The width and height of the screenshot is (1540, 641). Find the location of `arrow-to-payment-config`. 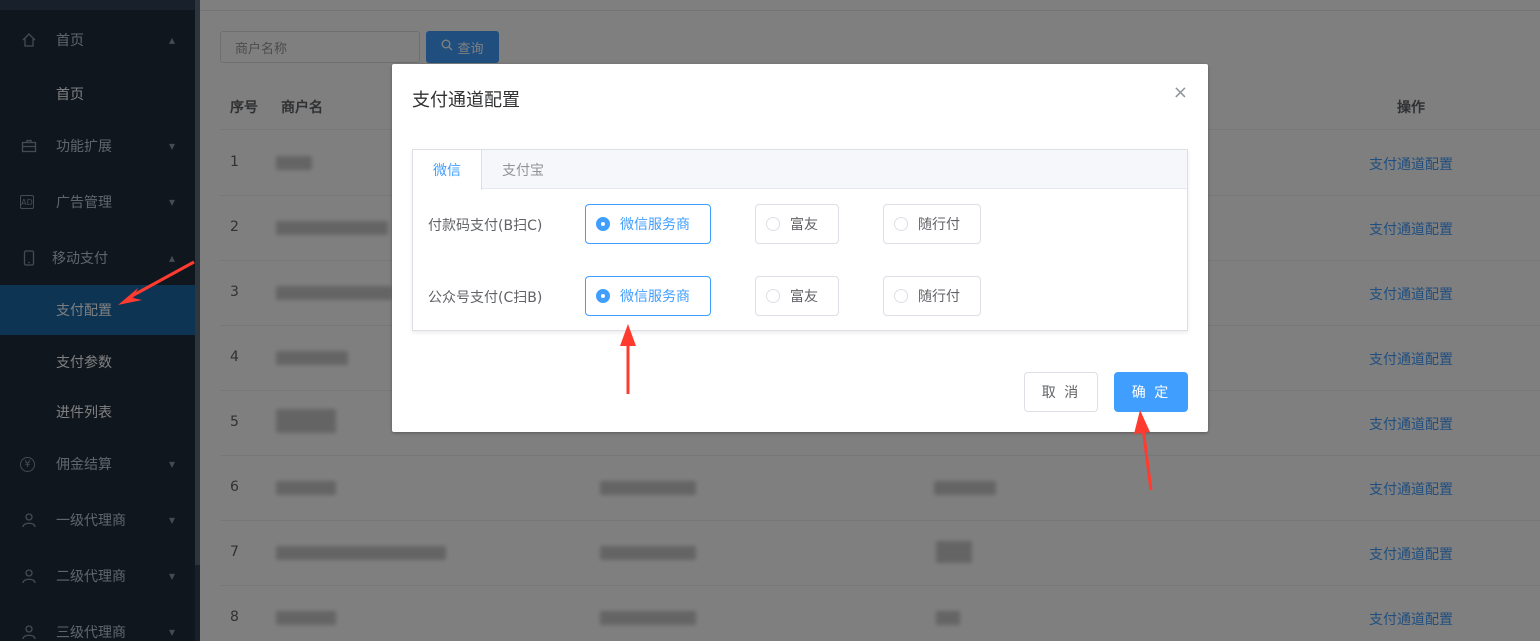

arrow-to-payment-config is located at coordinates (156, 282).